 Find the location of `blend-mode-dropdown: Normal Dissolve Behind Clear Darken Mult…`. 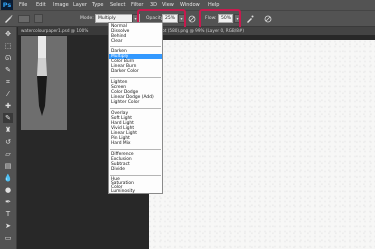

blend-mode-dropdown: Normal Dissolve Behind Clear Darken Mult… is located at coordinates (135, 108).